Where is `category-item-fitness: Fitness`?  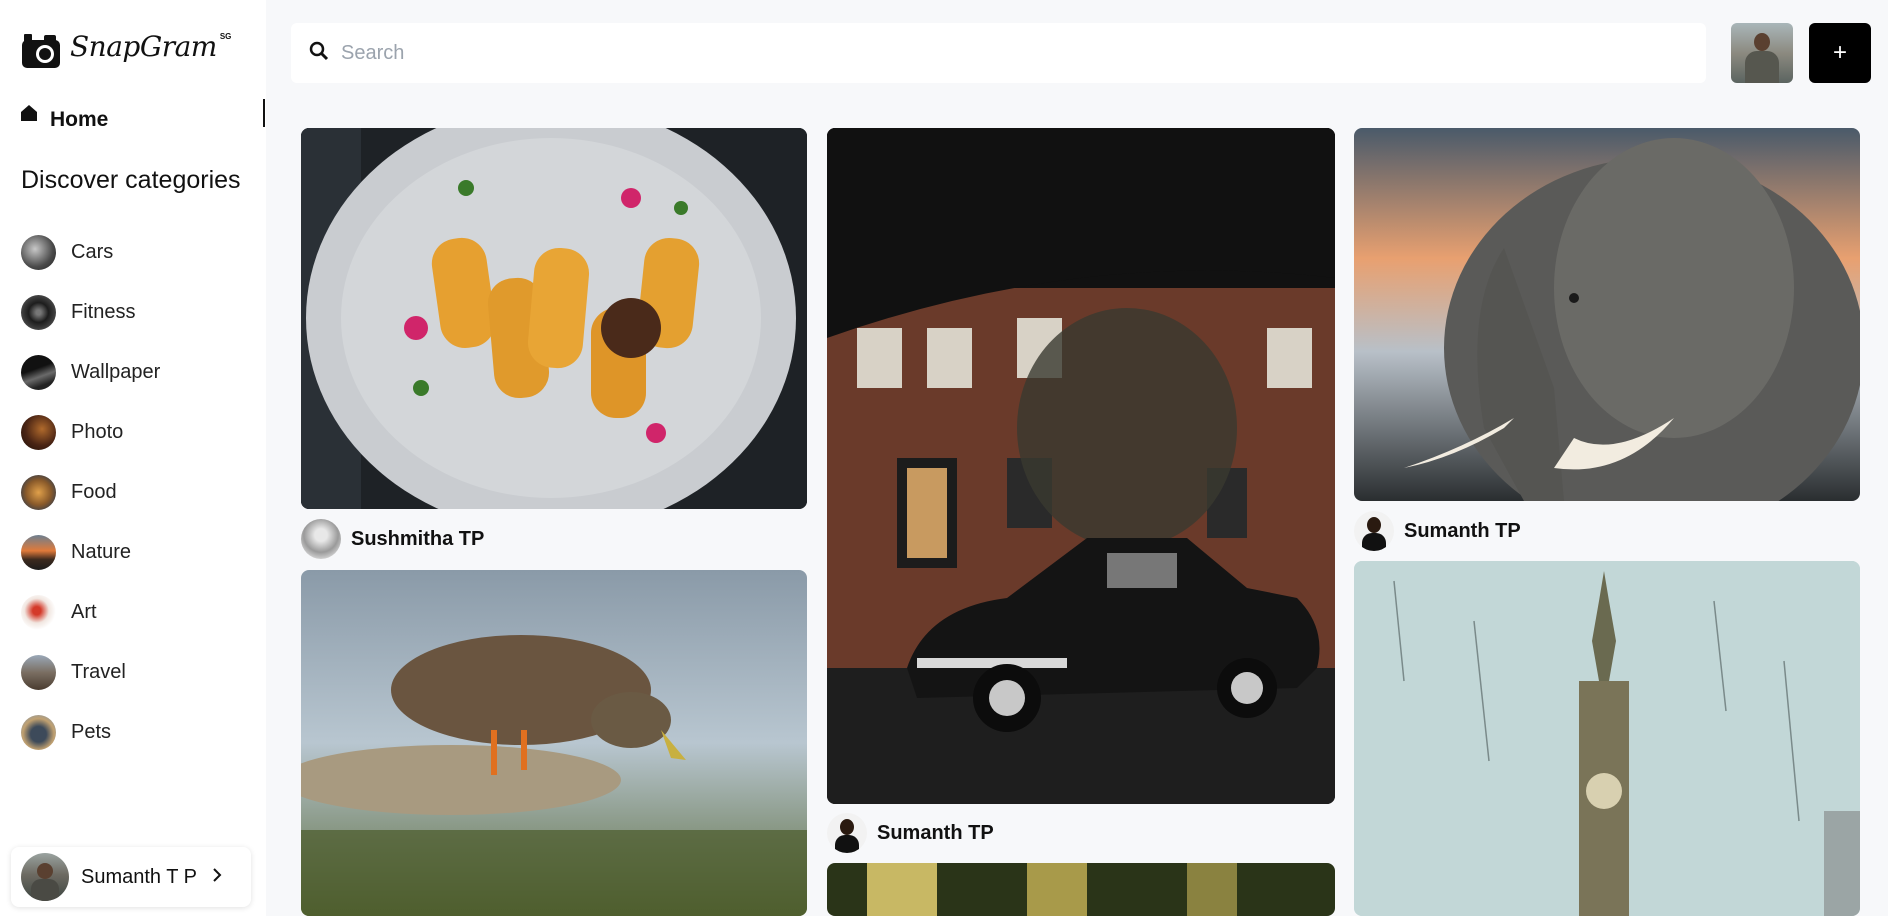 category-item-fitness: Fitness is located at coordinates (90, 312).